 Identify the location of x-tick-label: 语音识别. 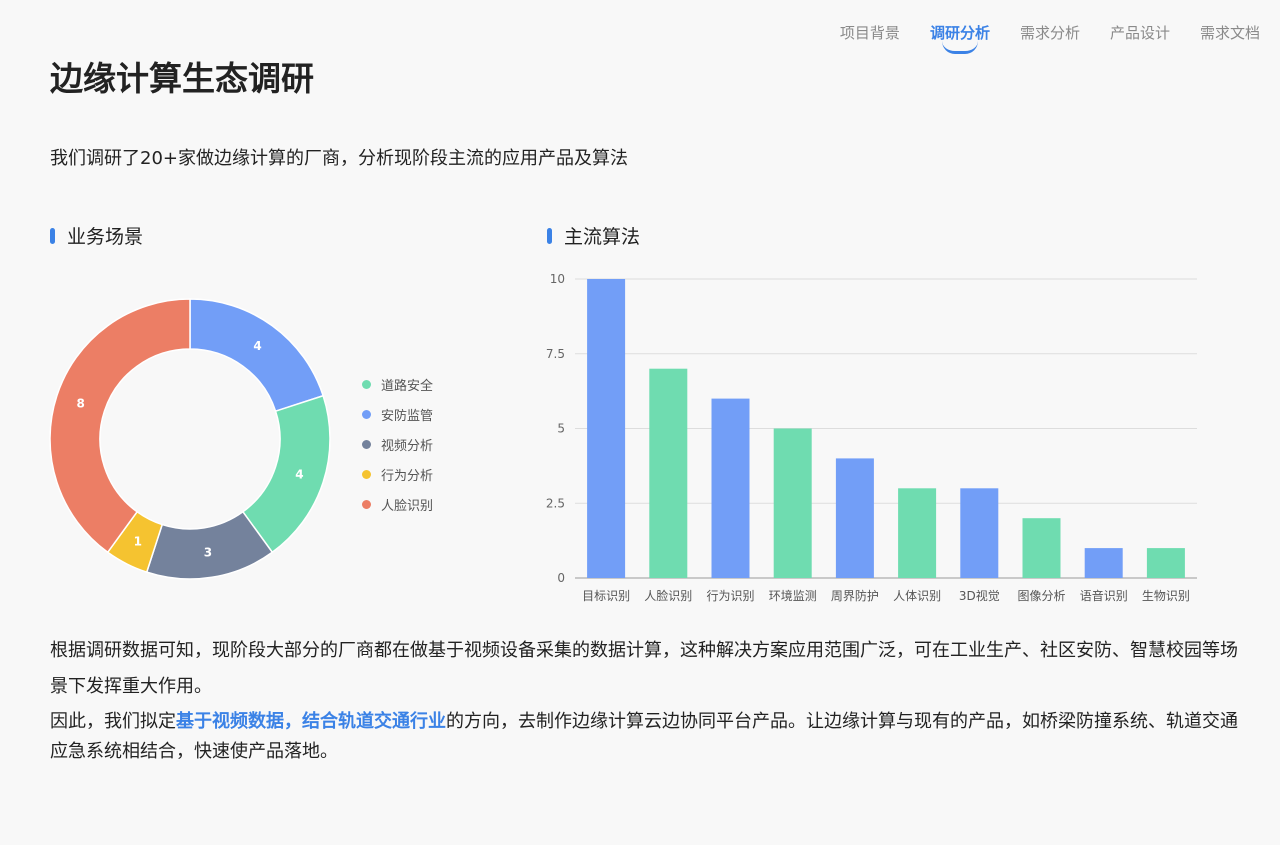
(1104, 595).